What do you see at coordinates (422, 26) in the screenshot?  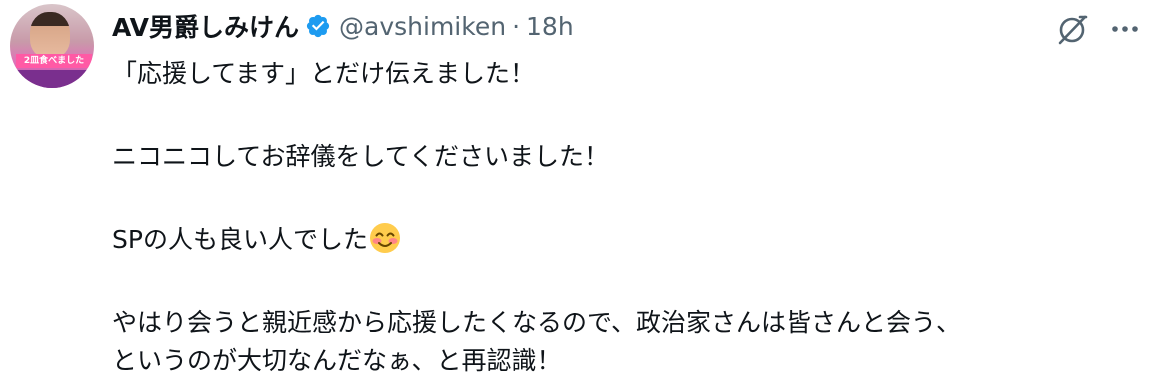 I see `handle: @avshimiken` at bounding box center [422, 26].